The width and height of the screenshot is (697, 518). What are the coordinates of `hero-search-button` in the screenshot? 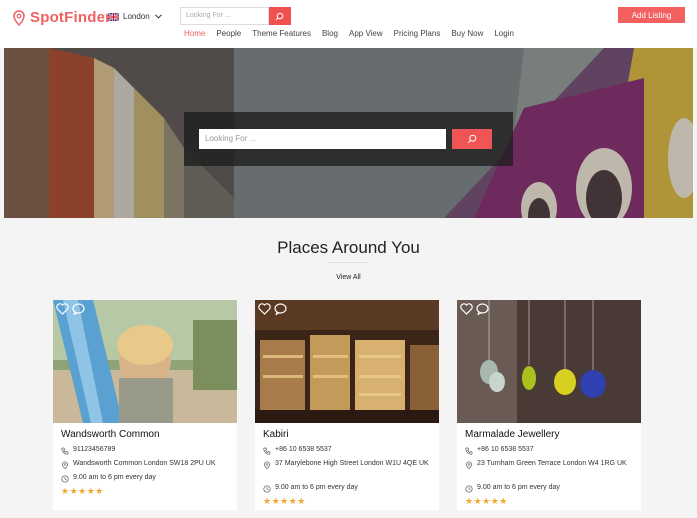 It's located at (472, 139).